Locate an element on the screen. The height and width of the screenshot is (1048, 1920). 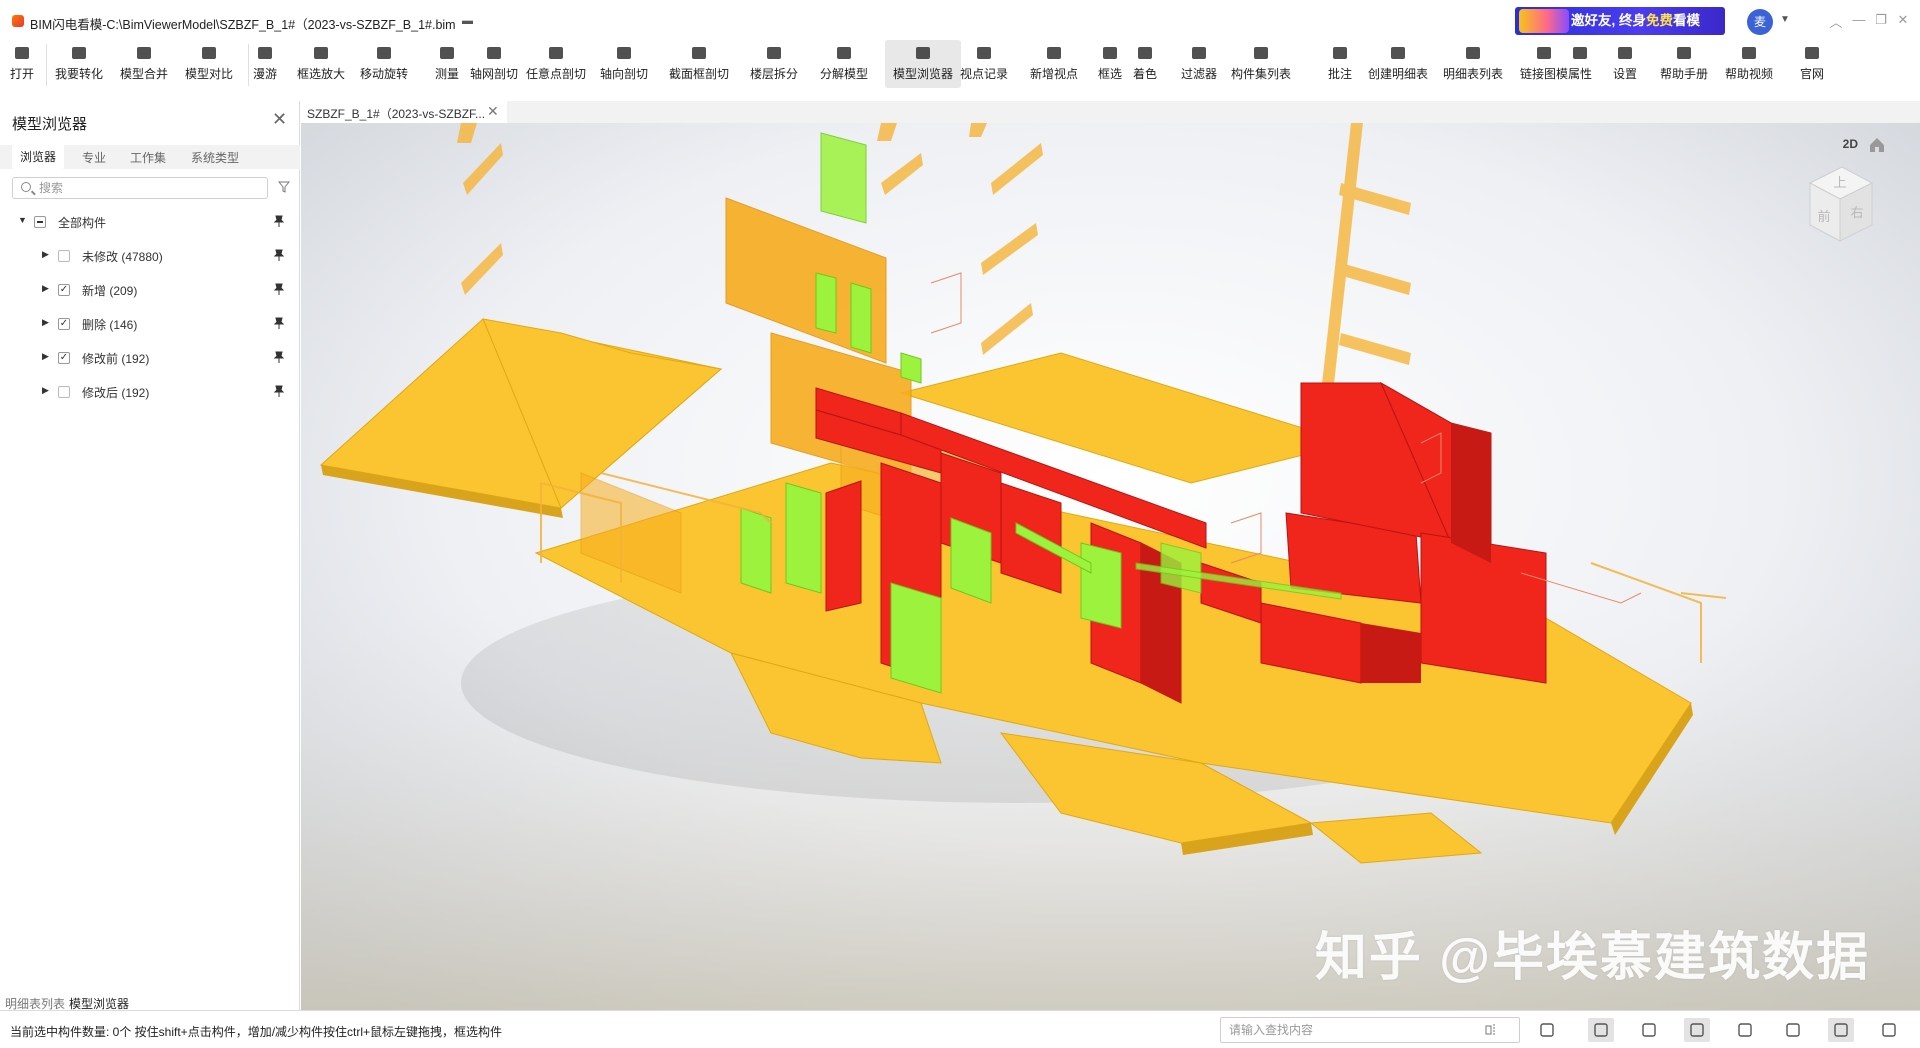
toolbar-button-3: 模型对比 is located at coordinates (209, 64).